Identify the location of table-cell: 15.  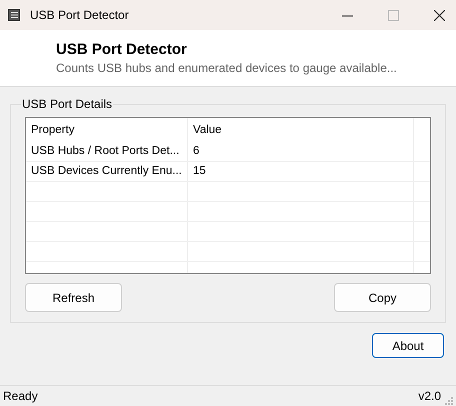
(301, 171).